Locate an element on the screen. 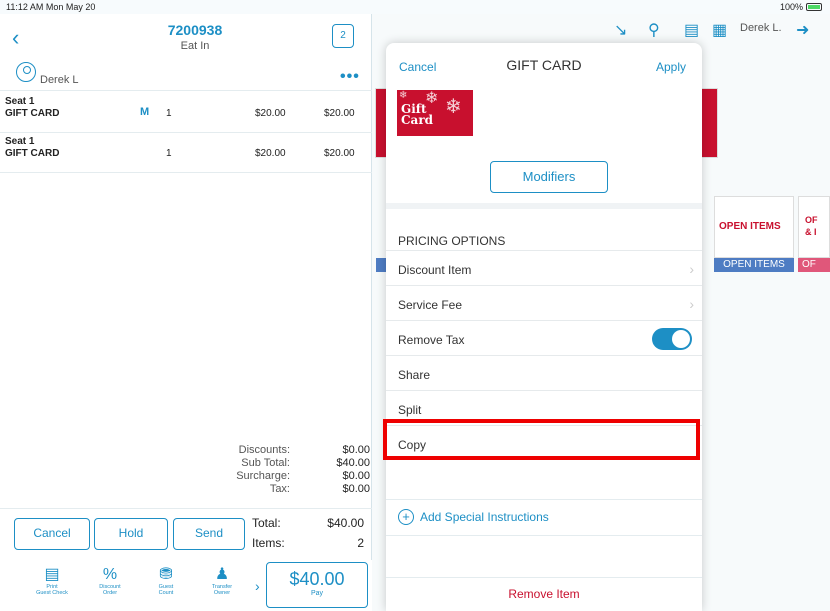  remove-item-button: Remove Item is located at coordinates (544, 594).